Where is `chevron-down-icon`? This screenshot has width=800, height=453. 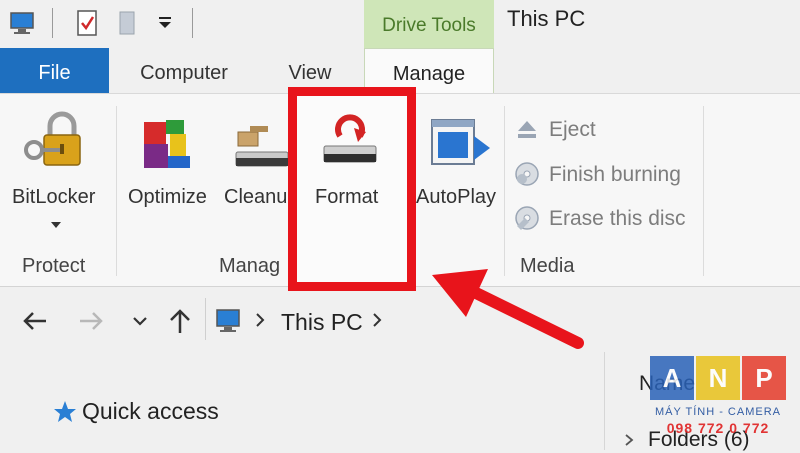
chevron-down-icon is located at coordinates (56, 222).